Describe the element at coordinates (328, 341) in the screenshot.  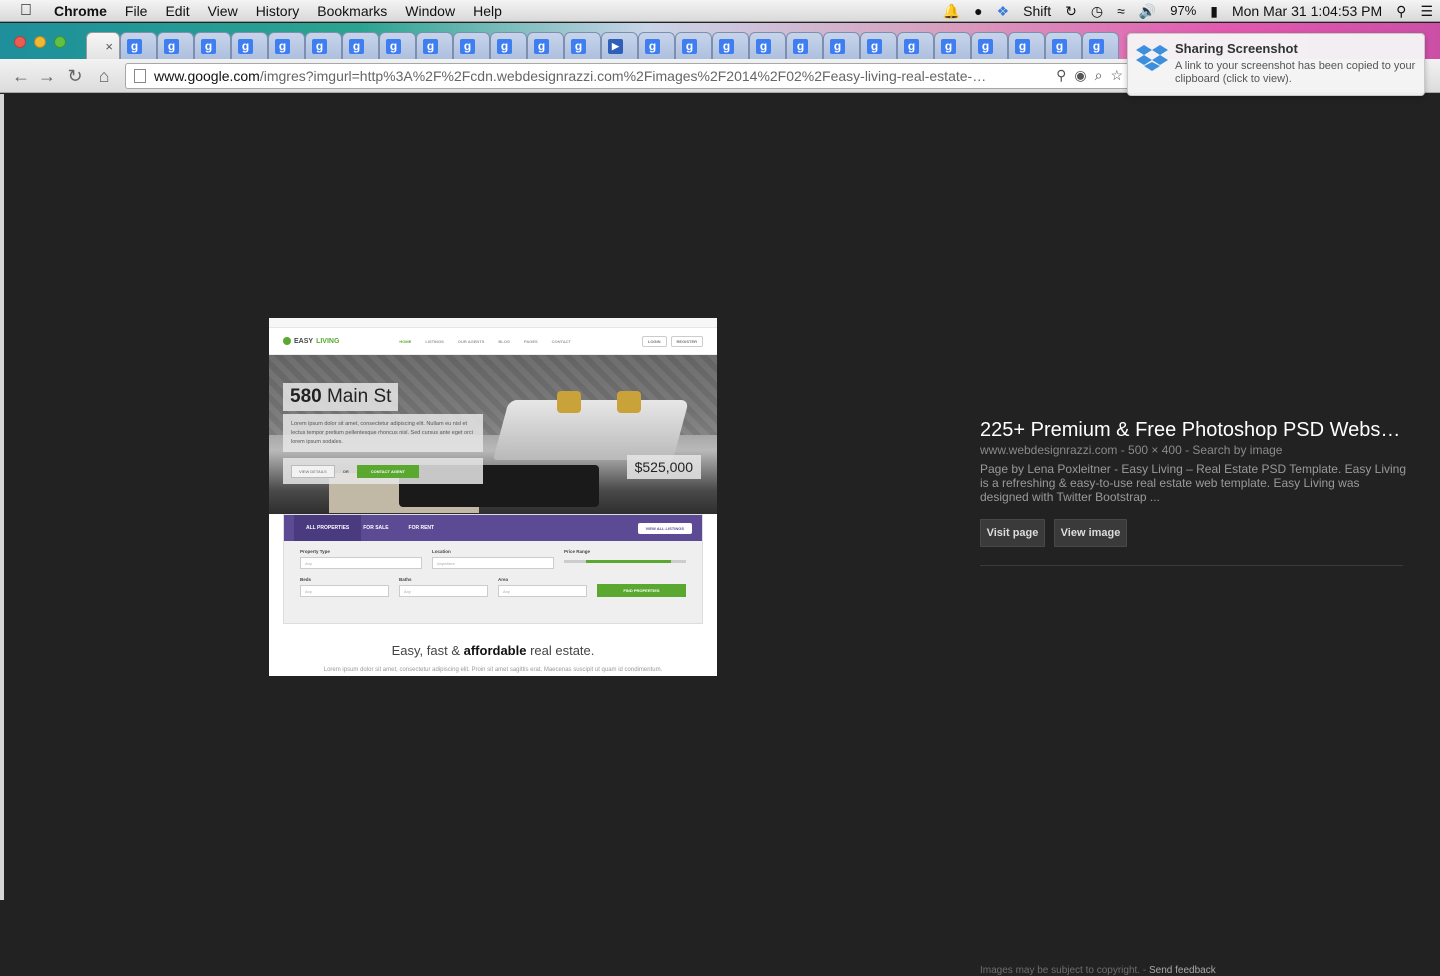
I see `logo-living: LIVING` at that location.